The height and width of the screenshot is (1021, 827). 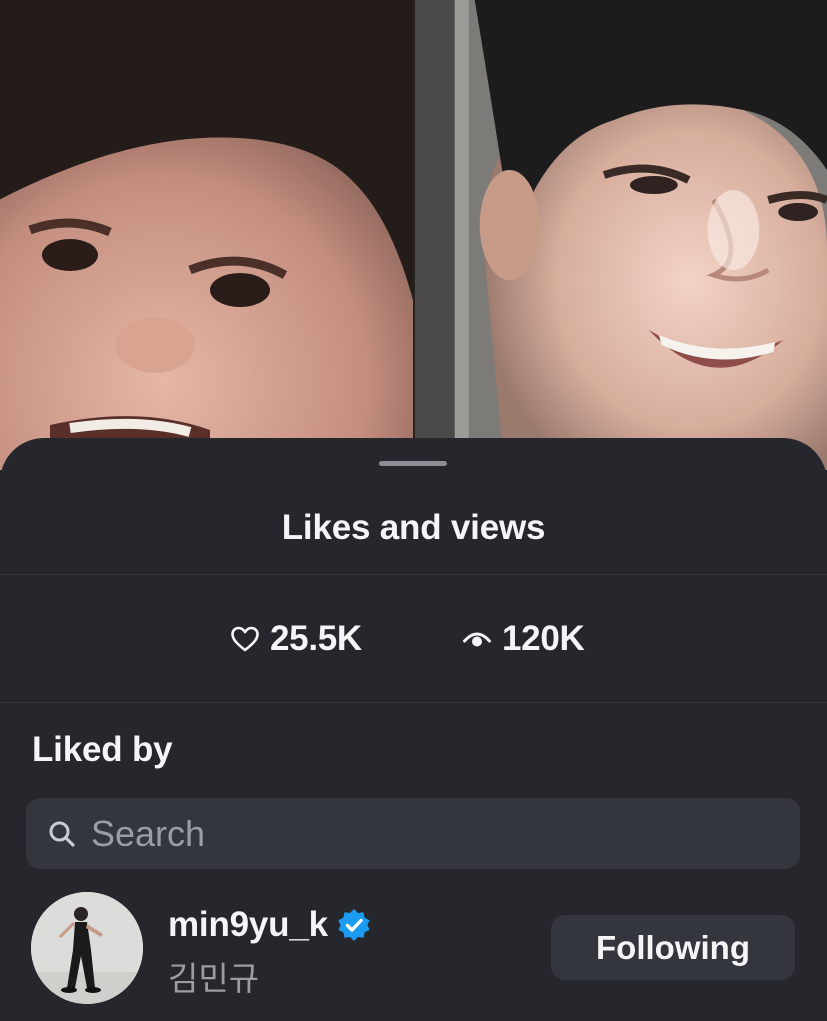 I want to click on heart-icon, so click(x=245, y=639).